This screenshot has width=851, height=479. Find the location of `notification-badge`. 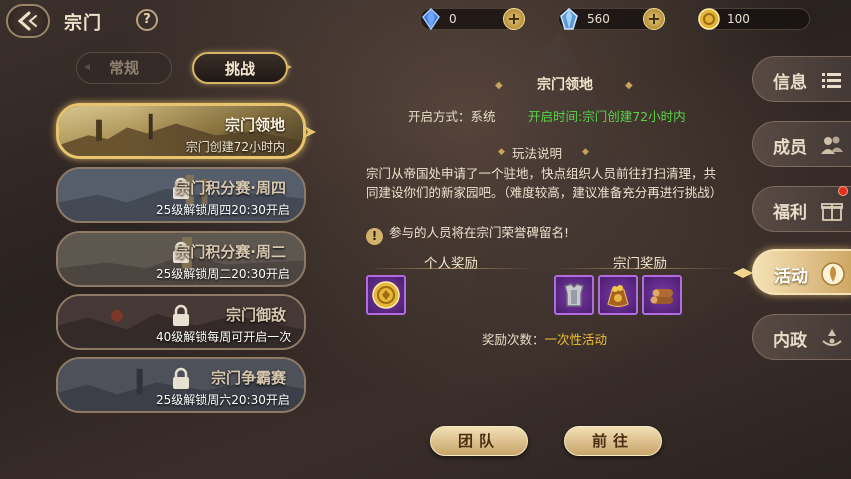

notification-badge is located at coordinates (843, 191).